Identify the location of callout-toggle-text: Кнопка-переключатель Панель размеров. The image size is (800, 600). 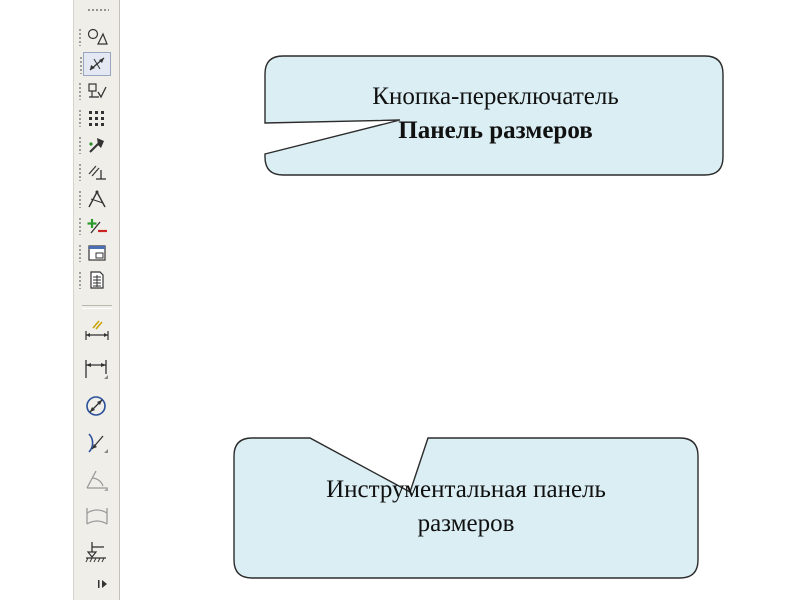
(495, 114).